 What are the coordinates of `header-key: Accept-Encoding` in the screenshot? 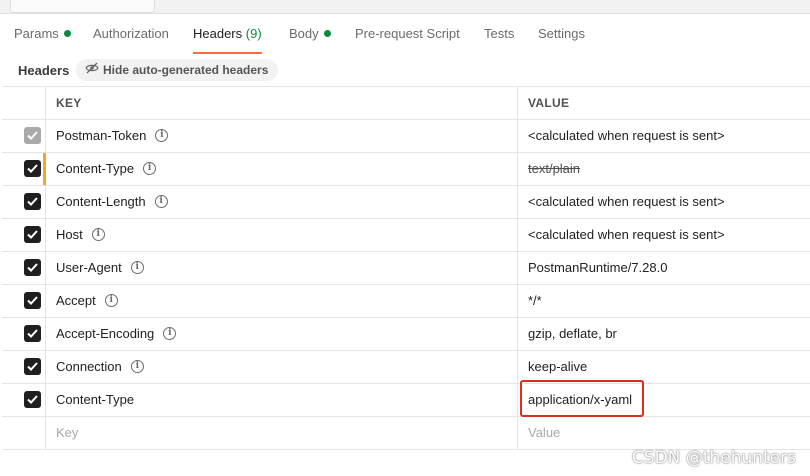 It's located at (105, 333).